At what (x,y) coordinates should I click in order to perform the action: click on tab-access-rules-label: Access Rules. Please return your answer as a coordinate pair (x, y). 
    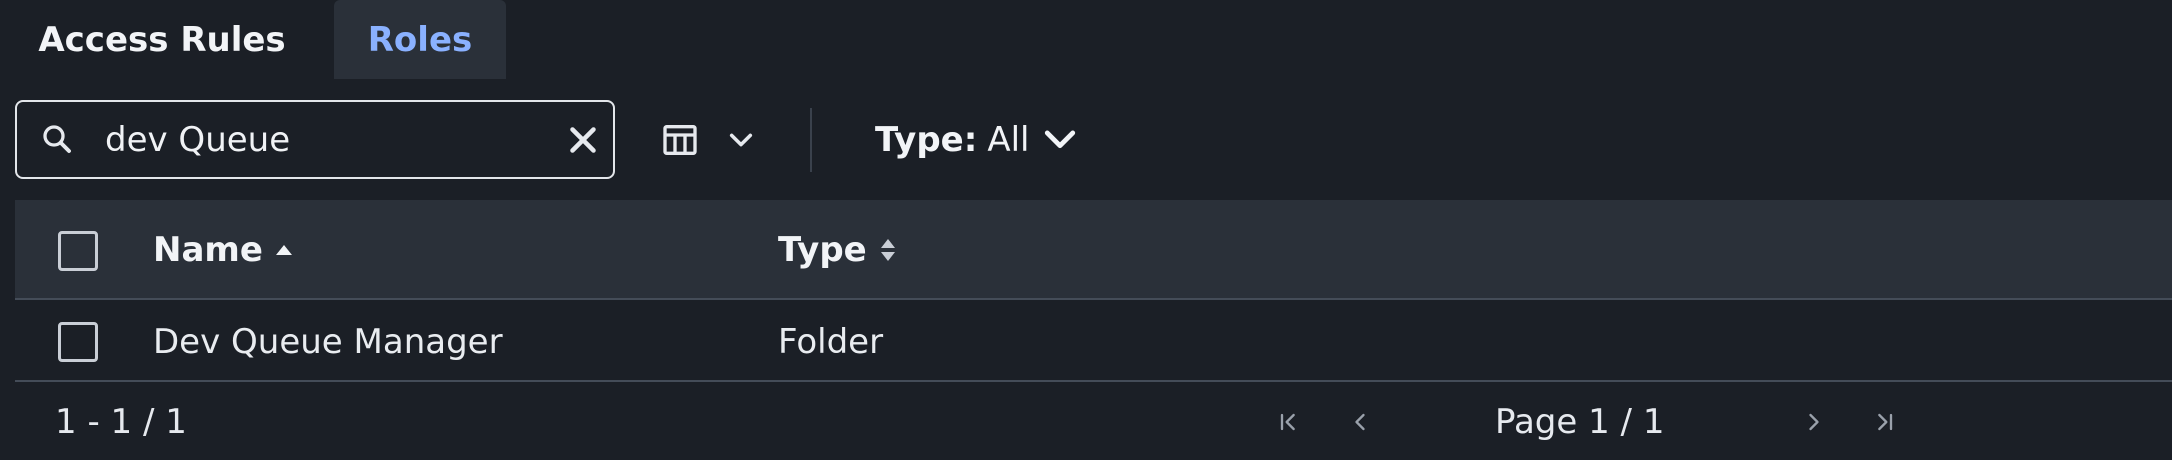
    Looking at the image, I should click on (162, 40).